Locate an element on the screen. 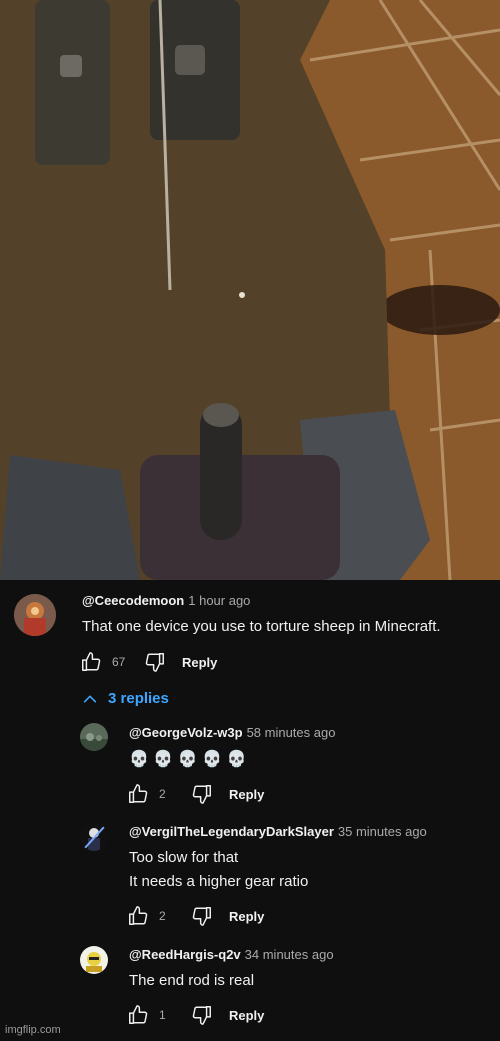 This screenshot has width=500, height=1041. author-handle: @VergilTheLegendaryDarkSlayer is located at coordinates (231, 831).